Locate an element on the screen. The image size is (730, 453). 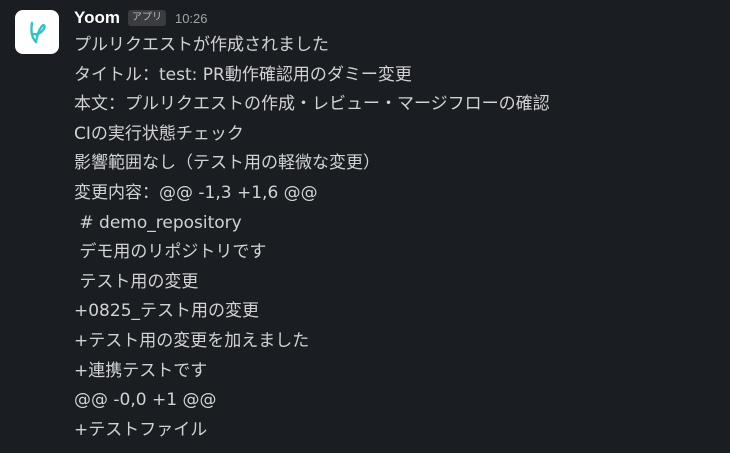
message-line: # demo_repository is located at coordinates (158, 222).